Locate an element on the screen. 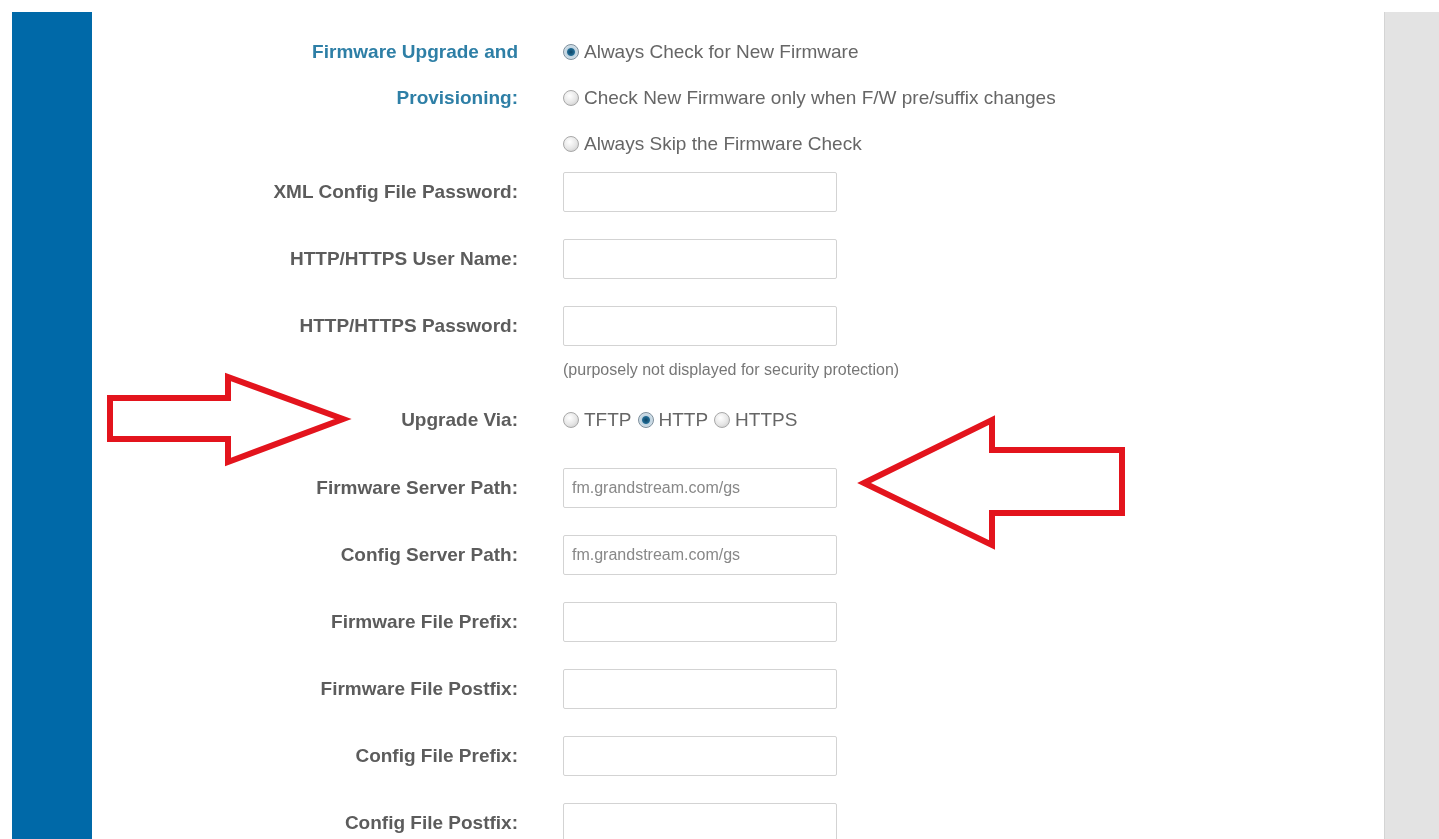 The width and height of the screenshot is (1439, 839). field-label: XML Config File Password: is located at coordinates (395, 192).